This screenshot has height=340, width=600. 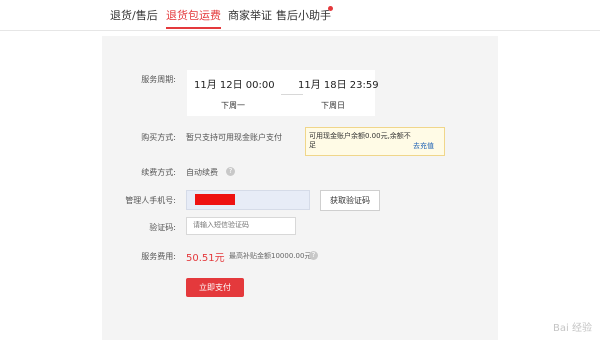 I want to click on fee-label: 服务费用:, so click(x=158, y=256).